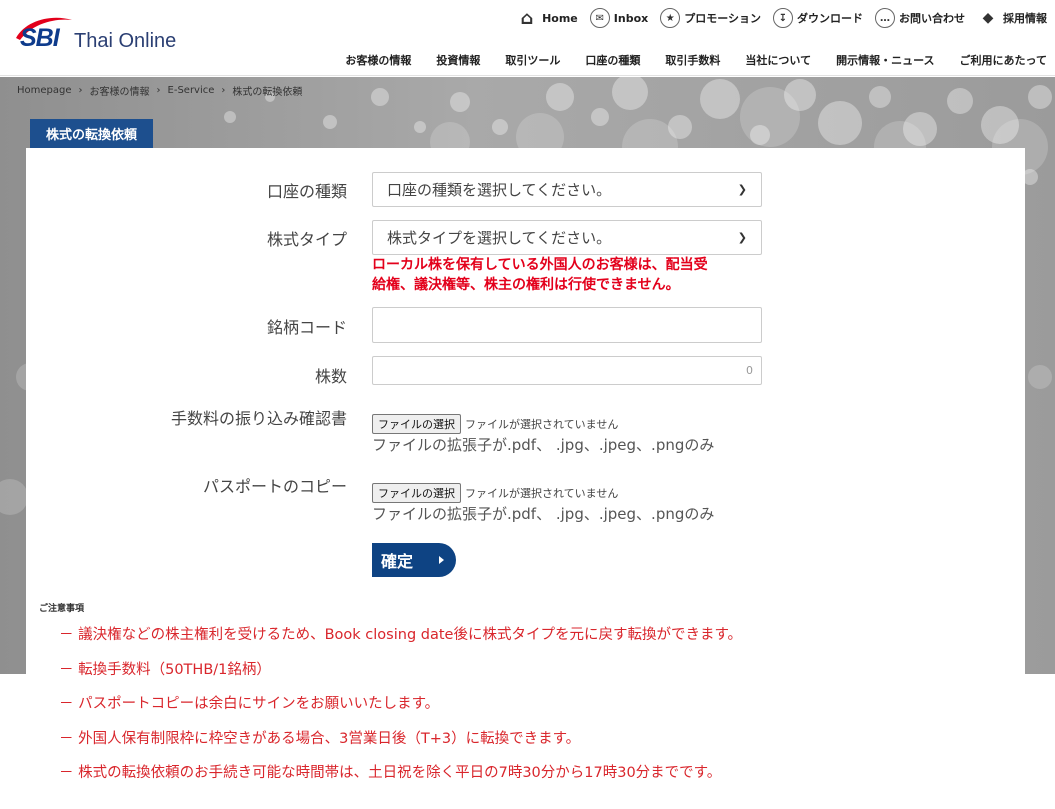  What do you see at coordinates (830, 18) in the screenshot?
I see `top-nav-label: ダウンロード` at bounding box center [830, 18].